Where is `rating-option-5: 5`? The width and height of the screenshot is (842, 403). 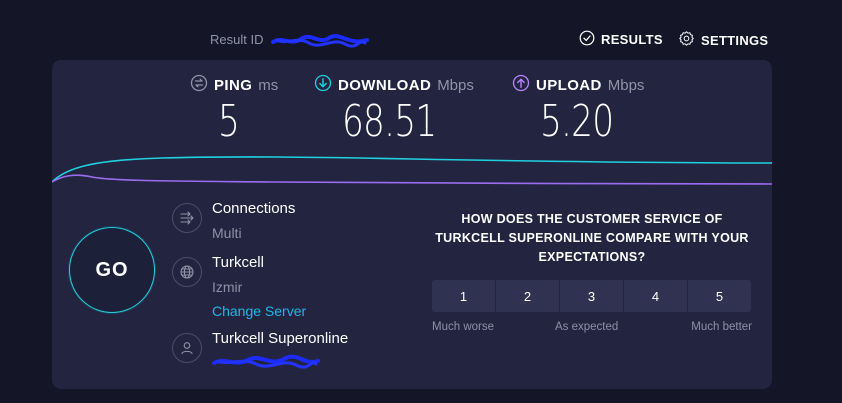
rating-option-5: 5 is located at coordinates (719, 296).